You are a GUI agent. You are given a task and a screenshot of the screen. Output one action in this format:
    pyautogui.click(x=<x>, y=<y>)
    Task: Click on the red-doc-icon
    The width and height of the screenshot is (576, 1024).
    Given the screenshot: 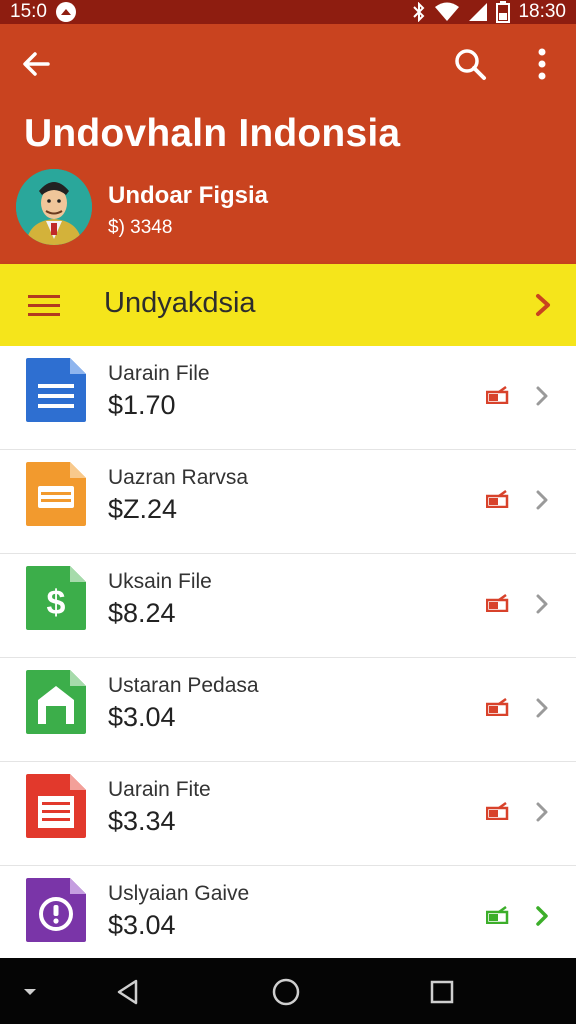 What is the action you would take?
    pyautogui.click(x=56, y=806)
    